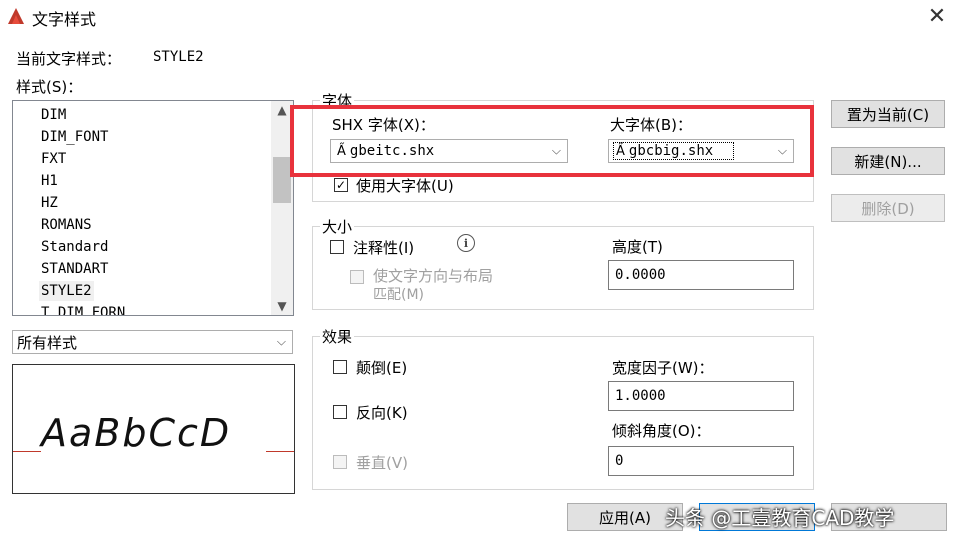 The height and width of the screenshot is (542, 960). I want to click on backwards-label: 反向(K), so click(382, 413).